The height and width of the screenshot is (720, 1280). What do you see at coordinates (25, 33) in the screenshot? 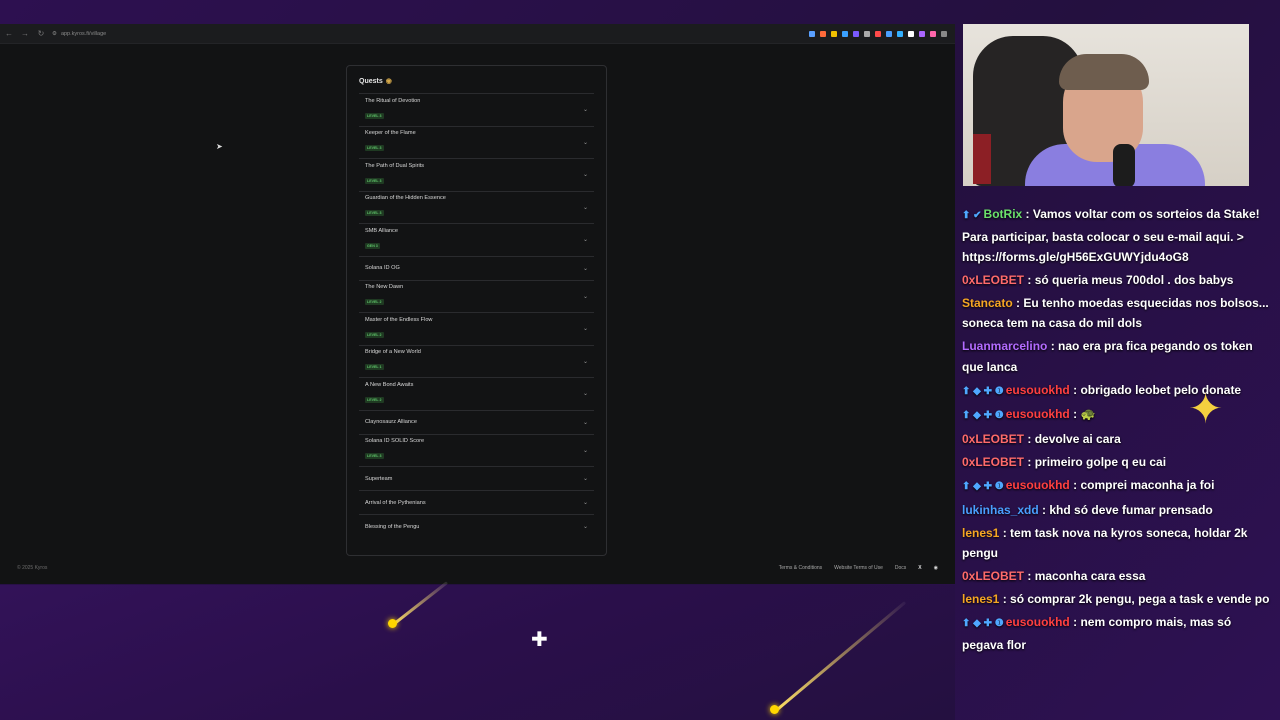
I see `forward-icon: →` at bounding box center [25, 33].